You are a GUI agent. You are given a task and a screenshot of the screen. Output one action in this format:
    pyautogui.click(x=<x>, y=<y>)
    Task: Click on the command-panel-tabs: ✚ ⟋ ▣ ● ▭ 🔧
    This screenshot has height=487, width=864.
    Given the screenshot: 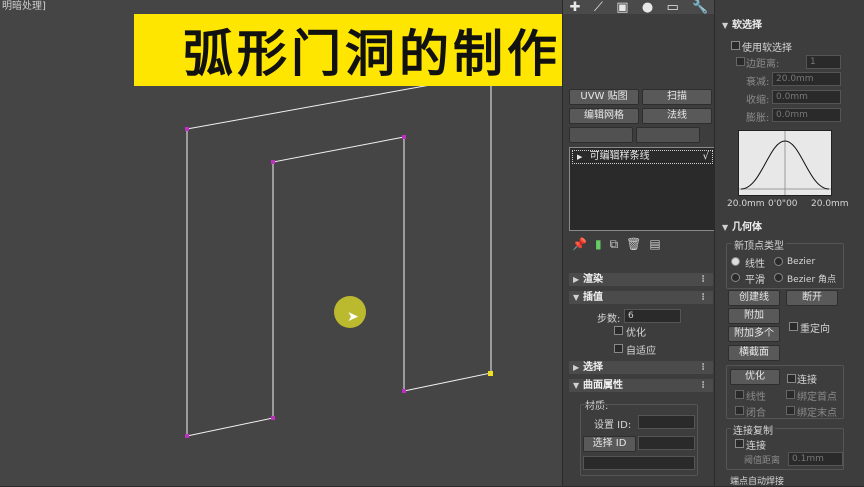 What is the action you would take?
    pyautogui.click(x=639, y=7)
    